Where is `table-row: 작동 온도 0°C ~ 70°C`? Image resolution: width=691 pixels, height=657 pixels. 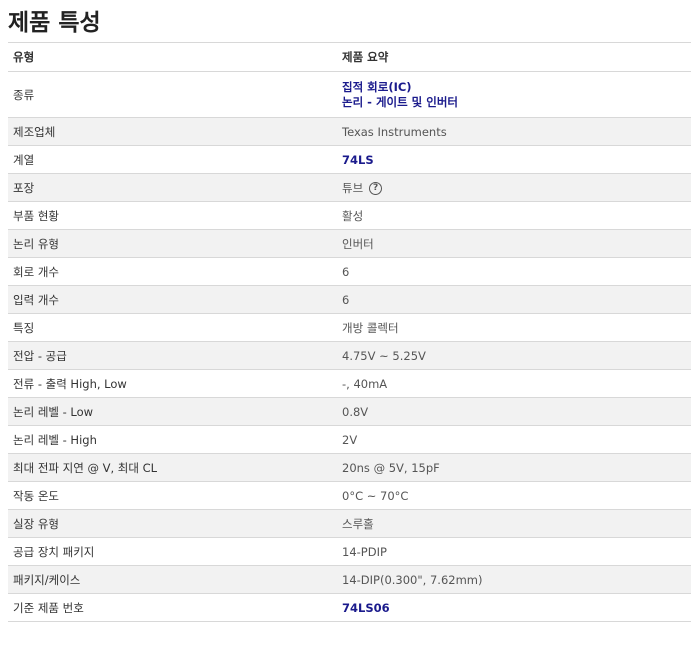
table-row: 작동 온도 0°C ~ 70°C is located at coordinates (349, 495).